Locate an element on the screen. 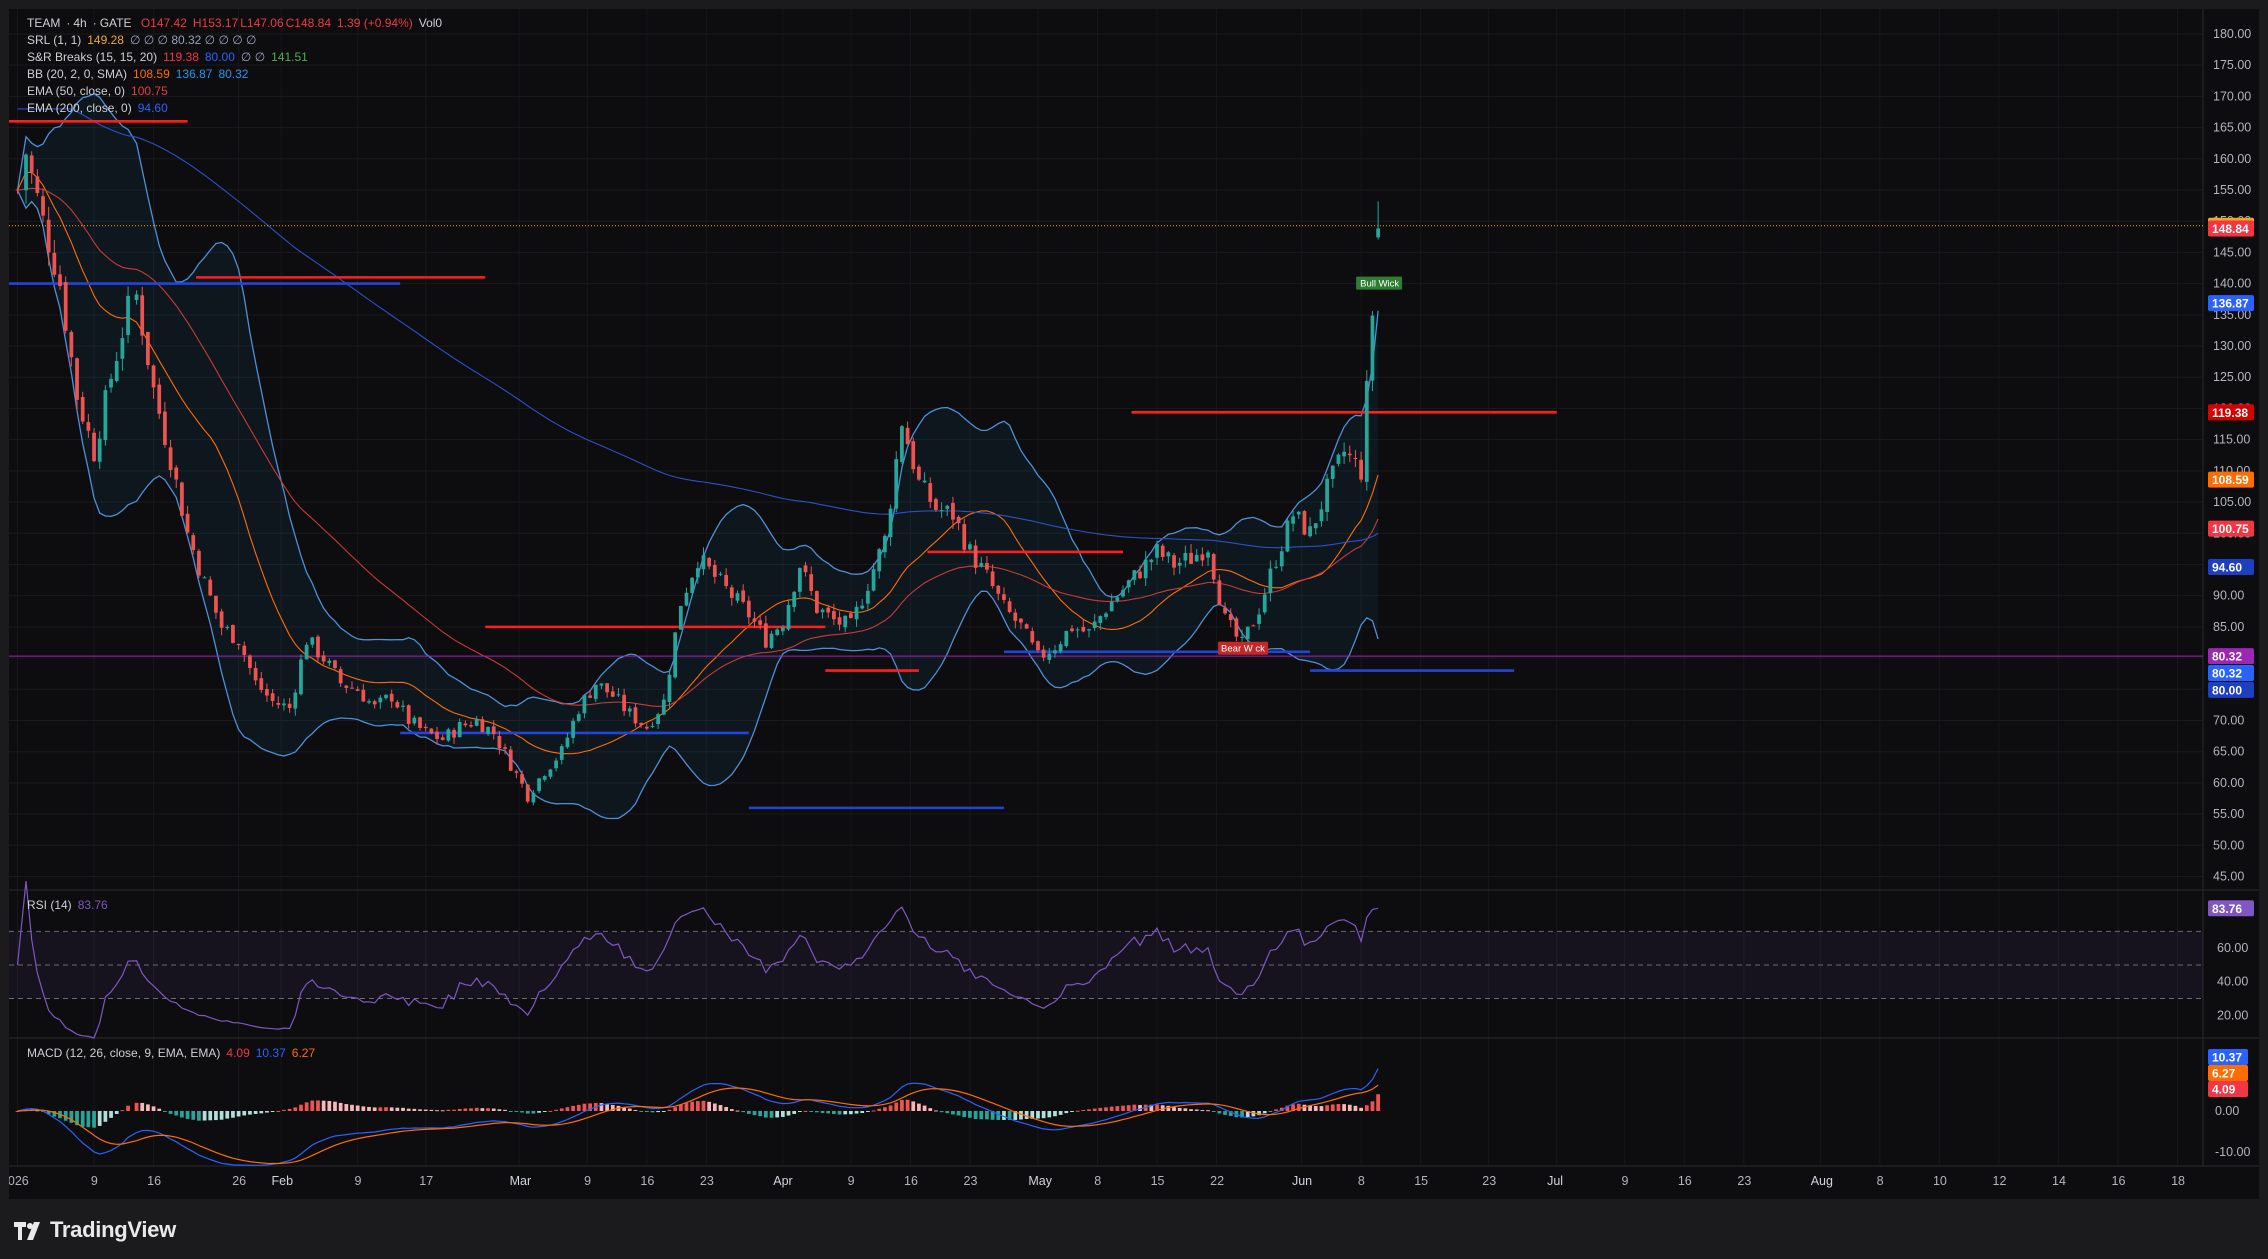 This screenshot has width=2268, height=1259. ohlc-low: L147.06 is located at coordinates (262, 23).